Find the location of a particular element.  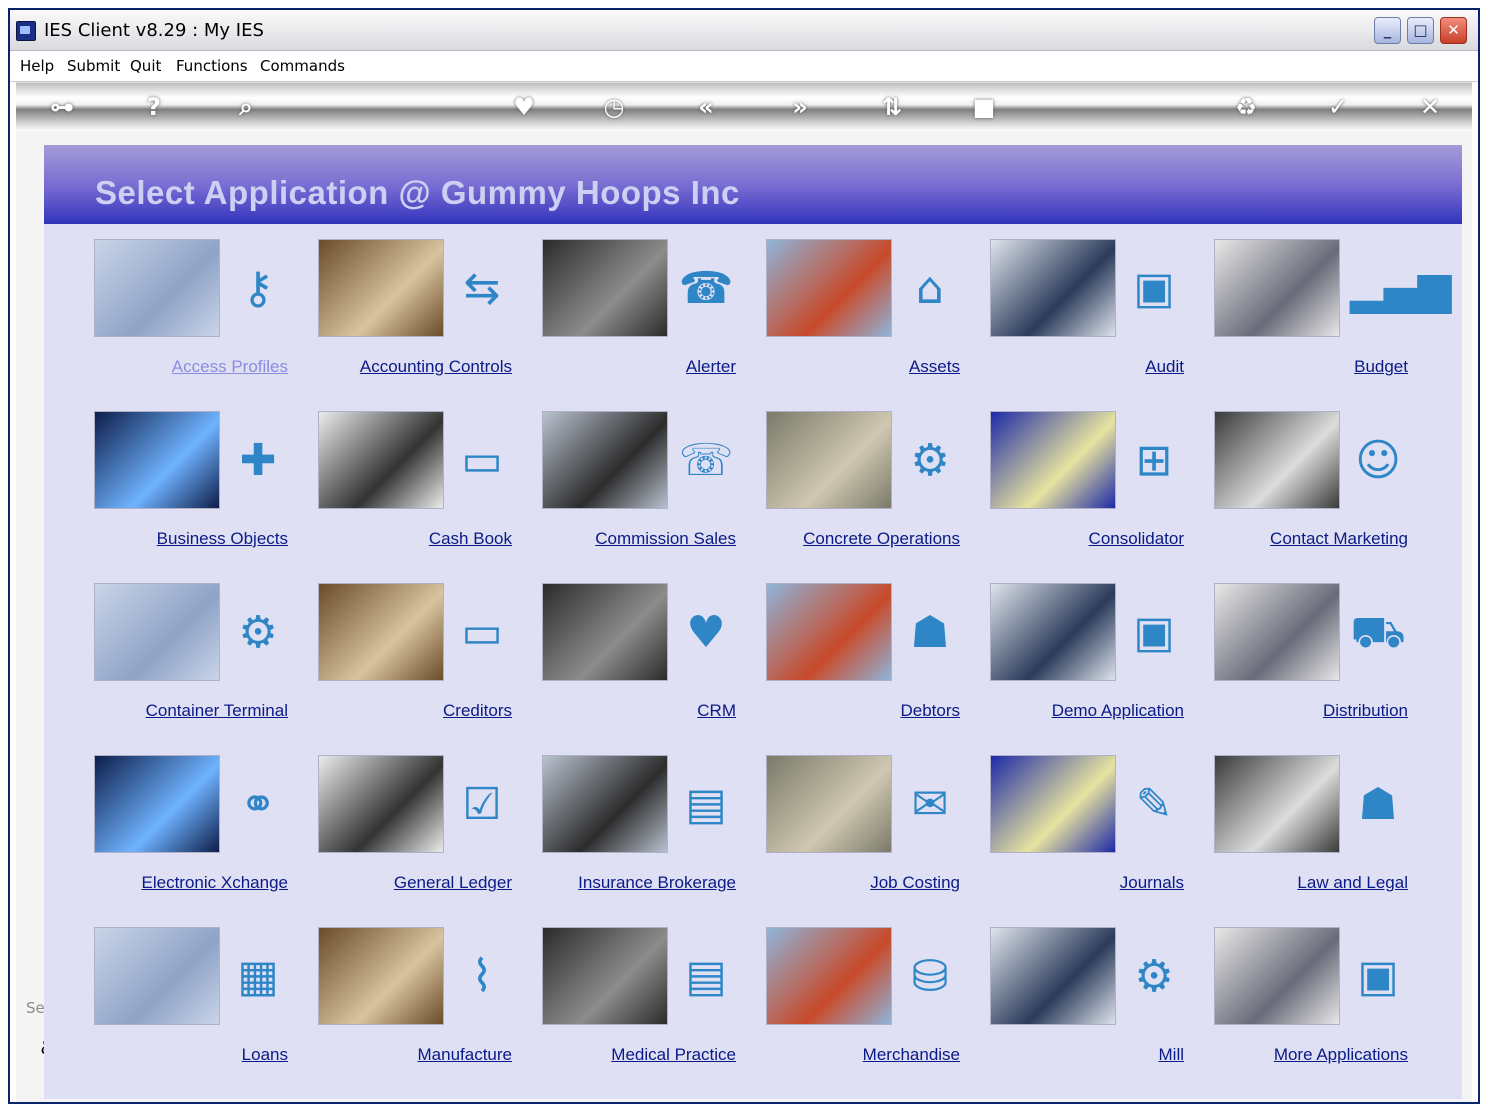

app-tile: ✉ Job Costing is located at coordinates (878, 835).